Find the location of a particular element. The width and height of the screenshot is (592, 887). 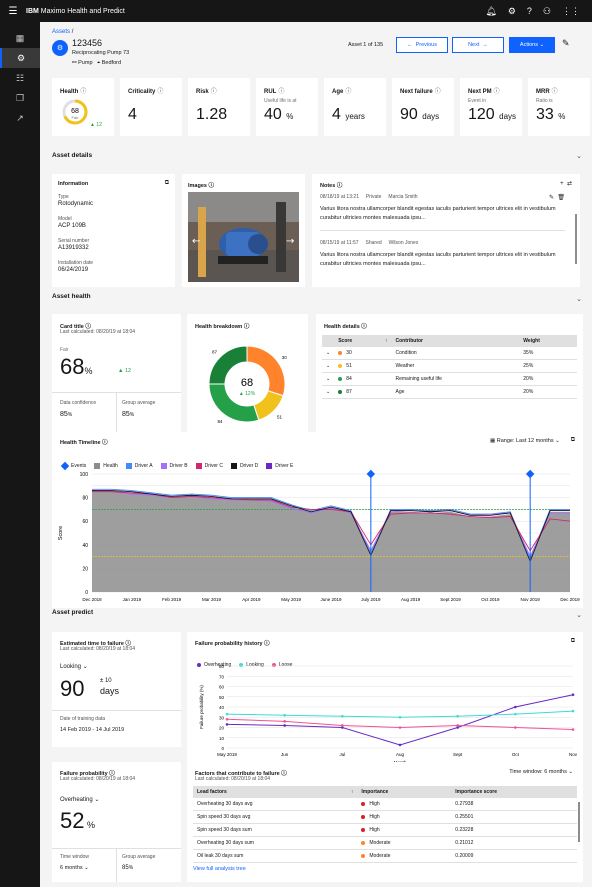

health-details-row: ⌄ 84 Remaining useful life 20% is located at coordinates (449, 379).